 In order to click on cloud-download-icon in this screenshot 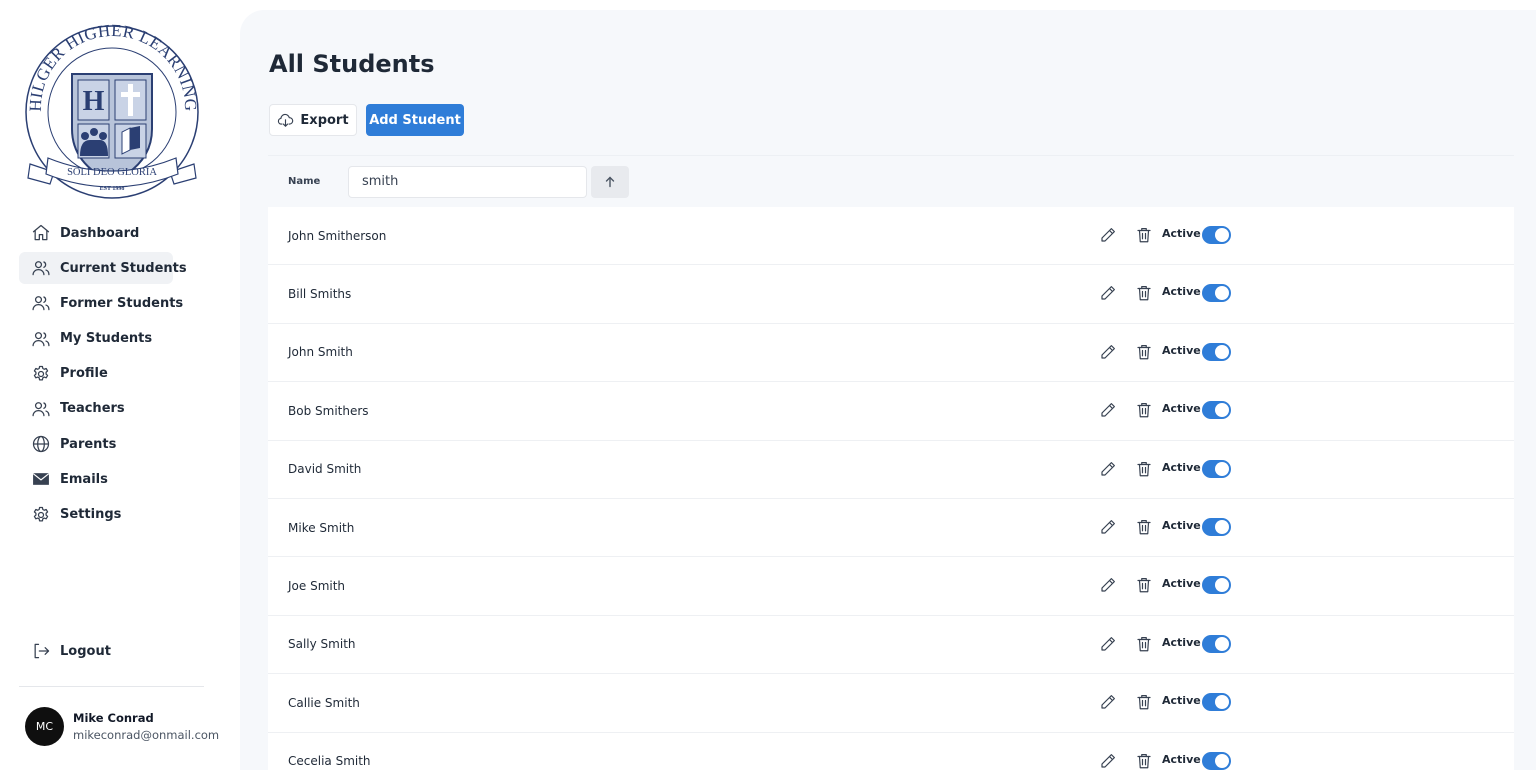, I will do `click(286, 120)`.